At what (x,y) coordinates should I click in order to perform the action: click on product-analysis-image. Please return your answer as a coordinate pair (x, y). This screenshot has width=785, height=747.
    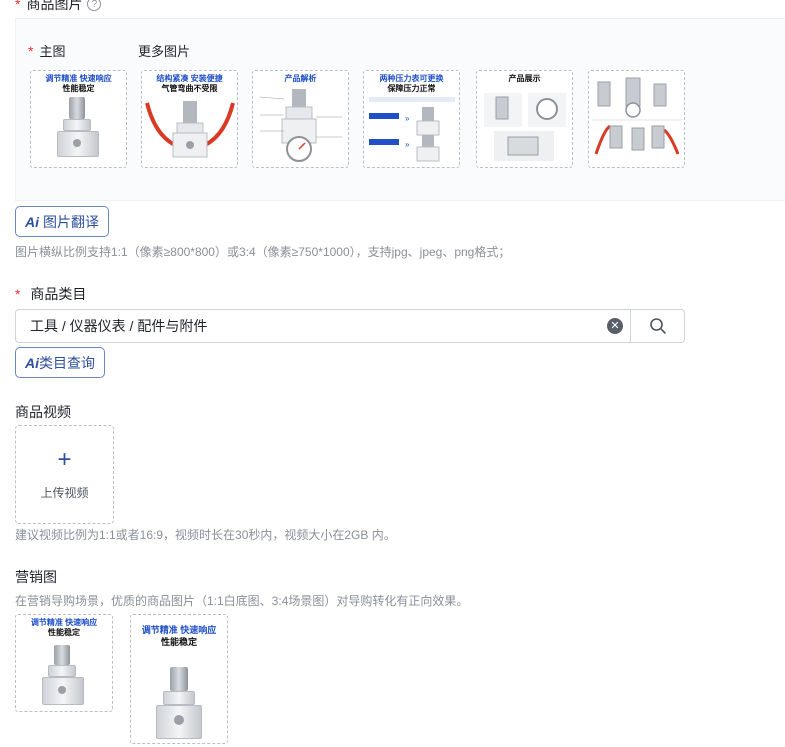
    Looking at the image, I should click on (300, 125).